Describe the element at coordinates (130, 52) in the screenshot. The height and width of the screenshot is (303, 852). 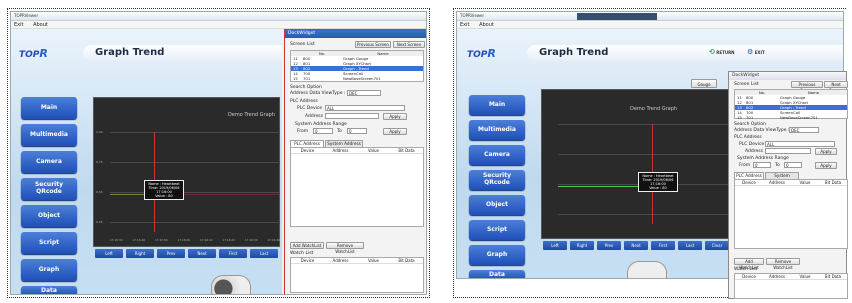
I see `page-title: Graph Trend` at that location.